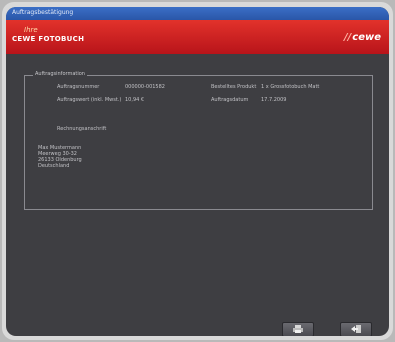 The height and width of the screenshot is (342, 395). What do you see at coordinates (31, 30) in the screenshot?
I see `logo-script: Ihre` at bounding box center [31, 30].